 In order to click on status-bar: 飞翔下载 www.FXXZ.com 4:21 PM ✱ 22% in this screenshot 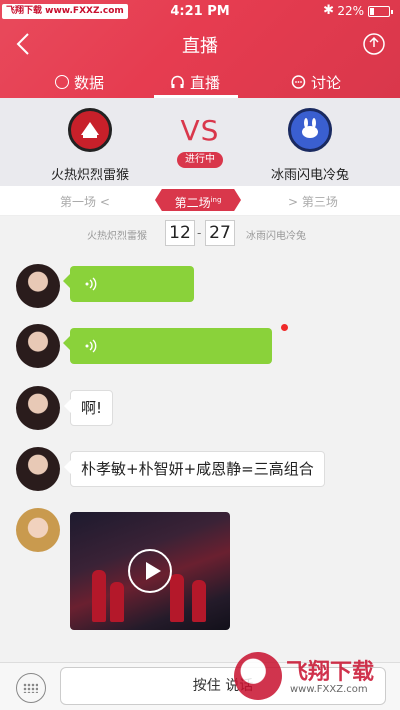, I will do `click(200, 11)`.